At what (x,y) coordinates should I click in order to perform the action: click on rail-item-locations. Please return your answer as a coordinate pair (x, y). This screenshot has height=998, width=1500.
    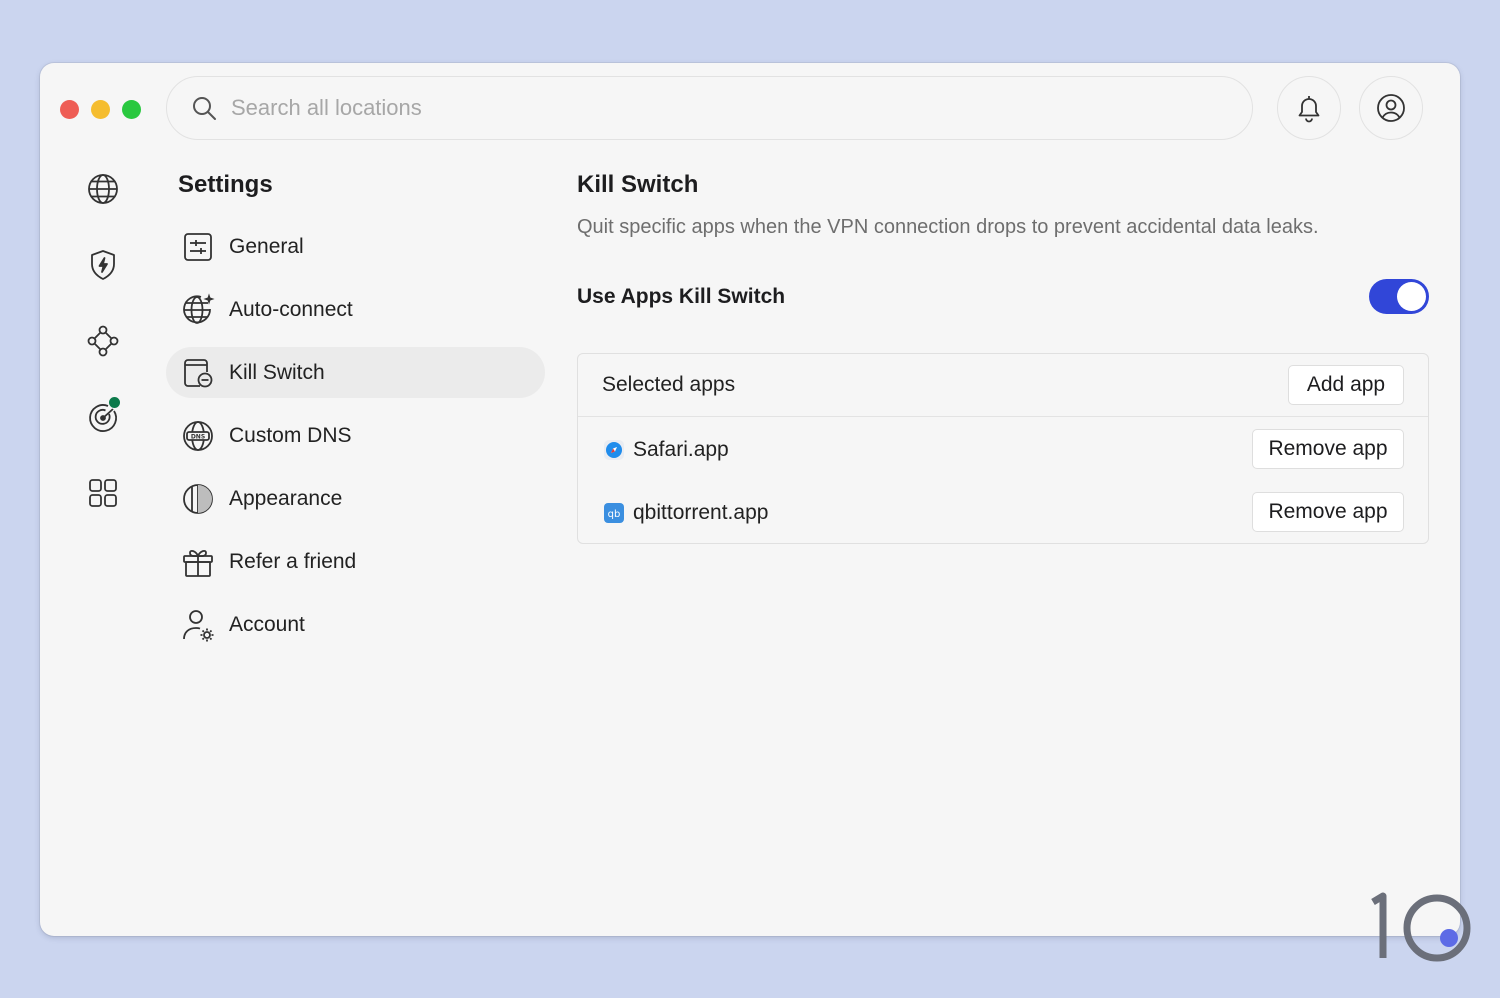
    Looking at the image, I should click on (103, 189).